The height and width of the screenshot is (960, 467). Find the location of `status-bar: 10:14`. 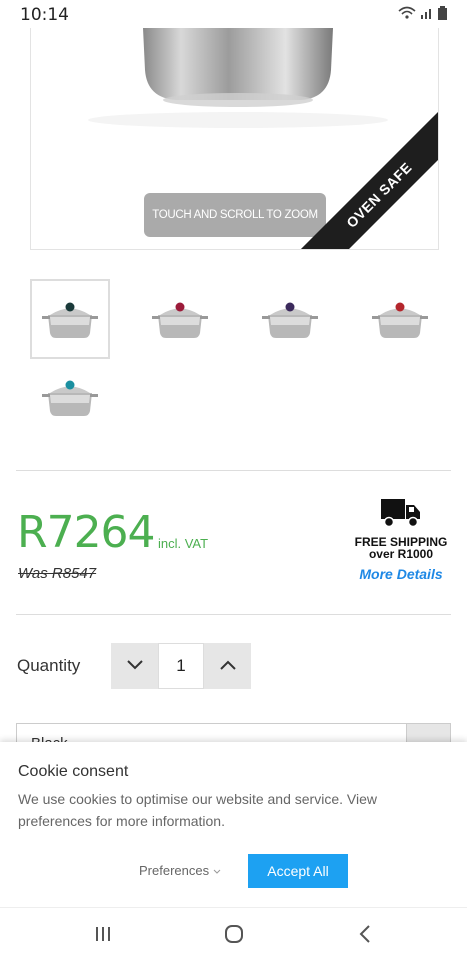

status-bar: 10:14 is located at coordinates (233, 14).